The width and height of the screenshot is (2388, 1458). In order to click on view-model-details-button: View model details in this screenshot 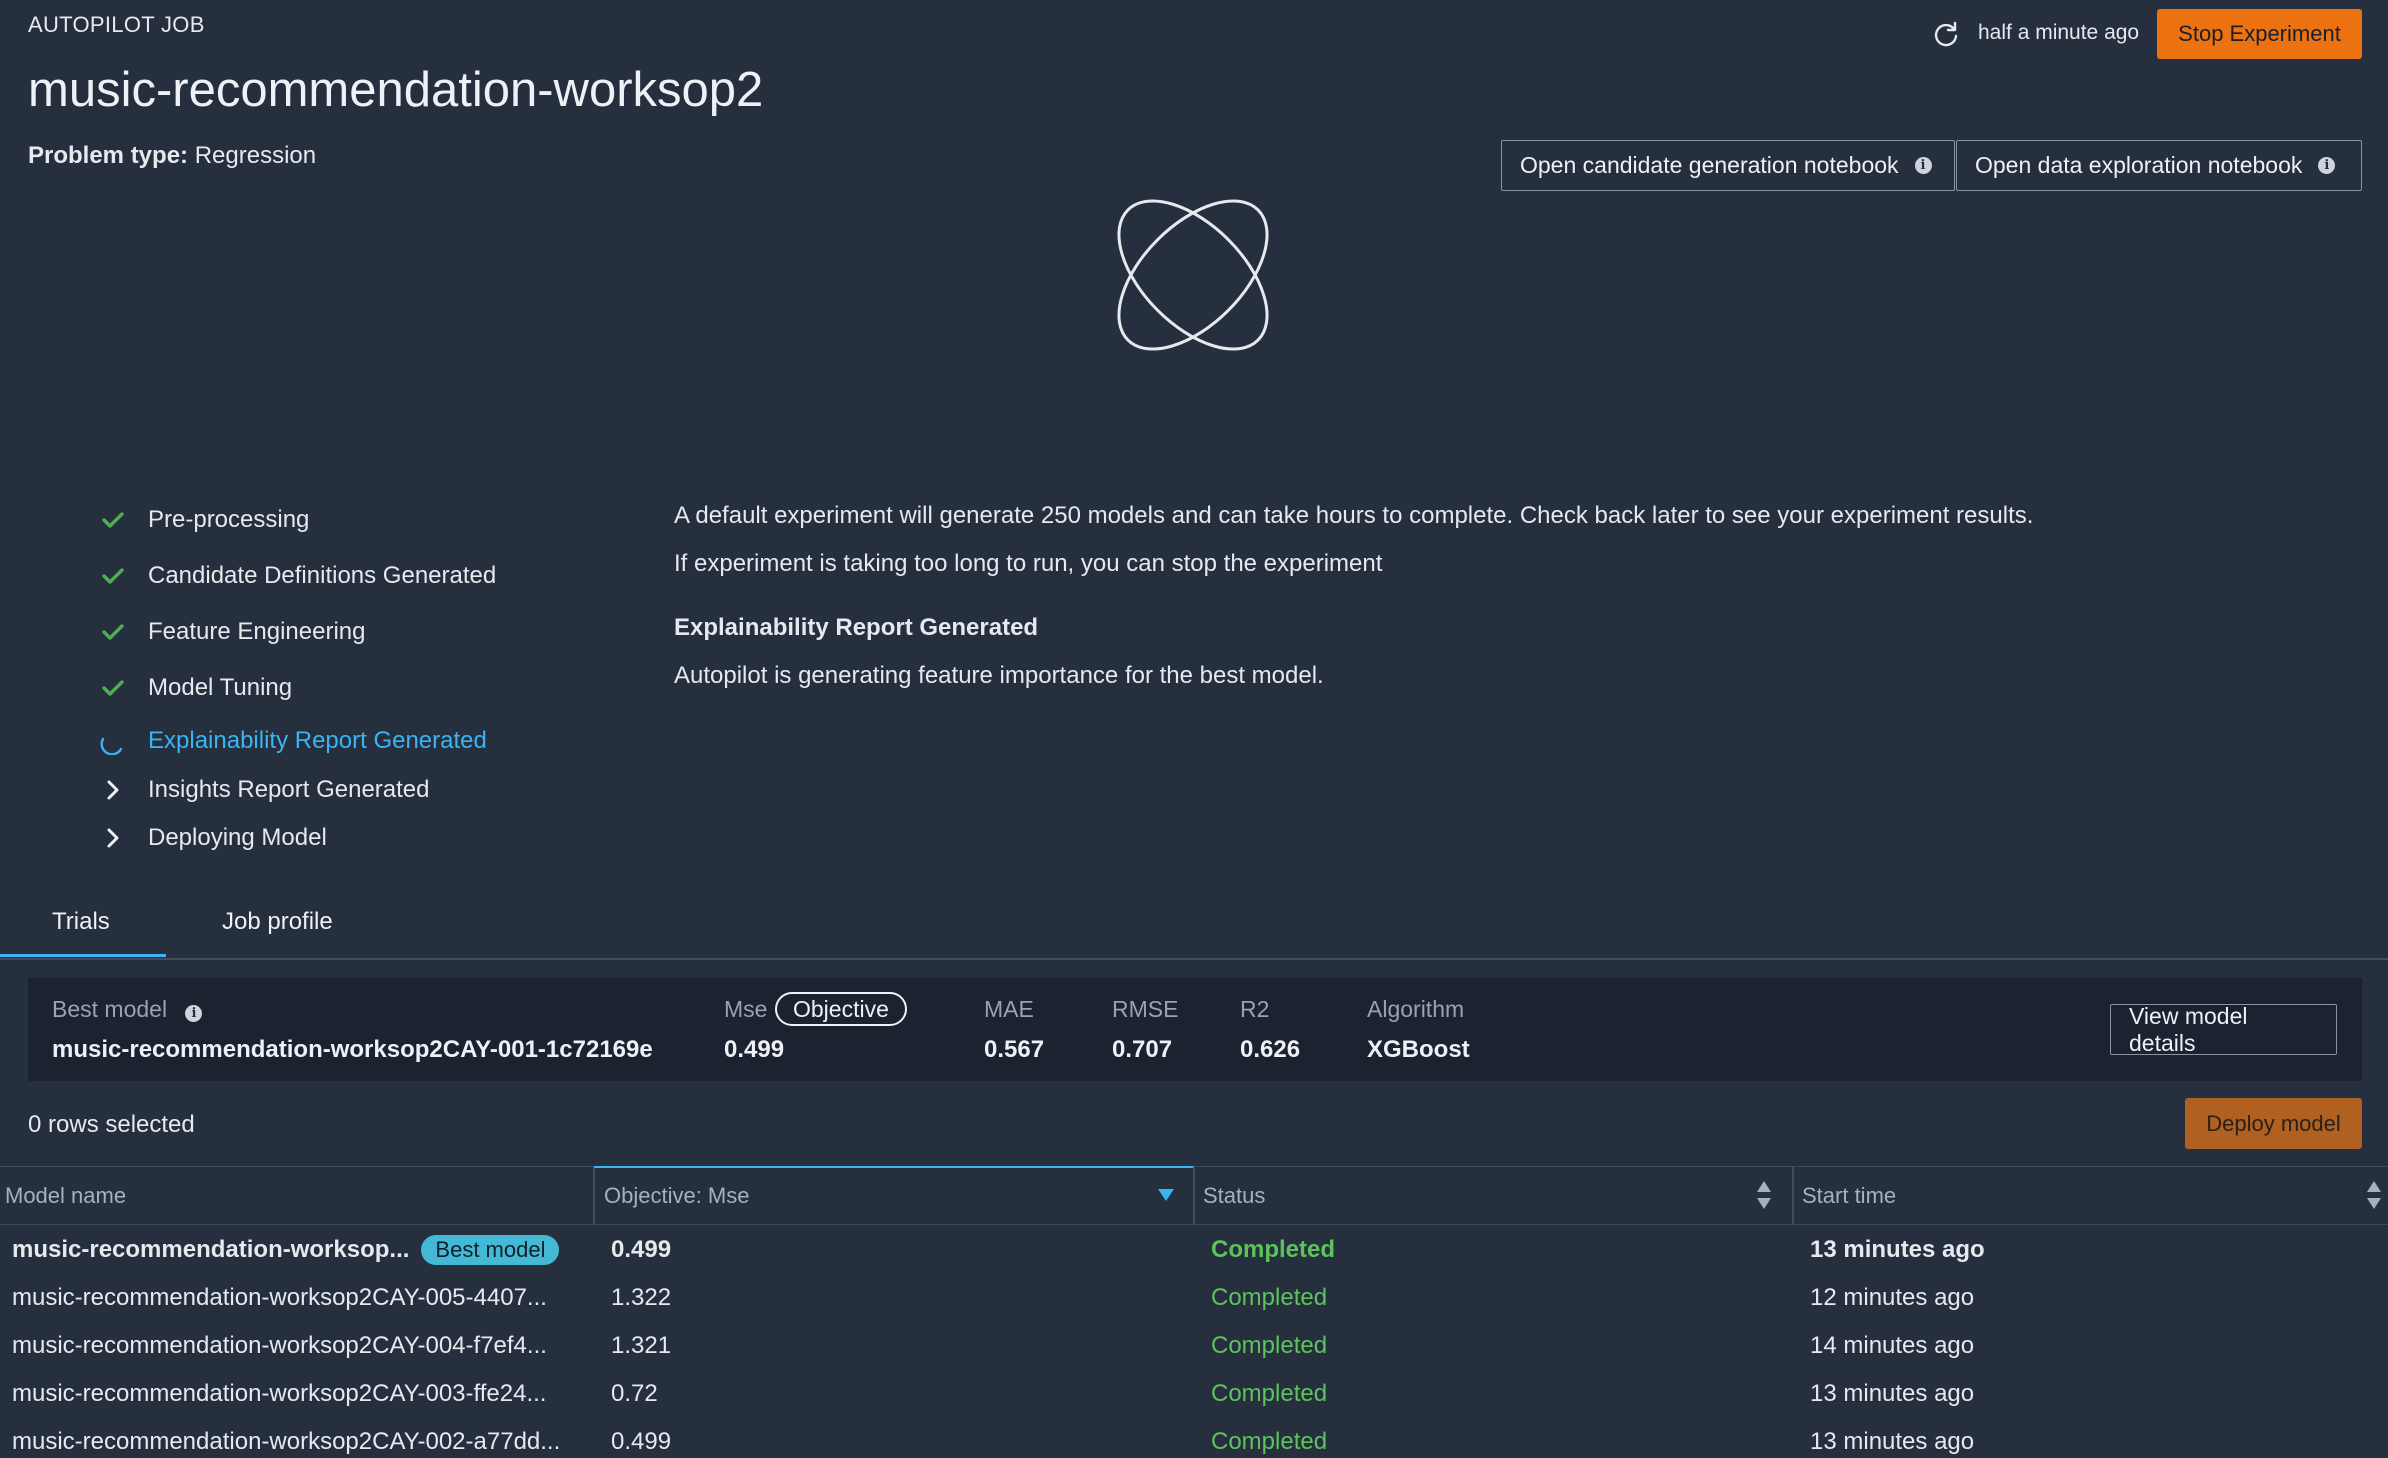, I will do `click(2223, 1029)`.